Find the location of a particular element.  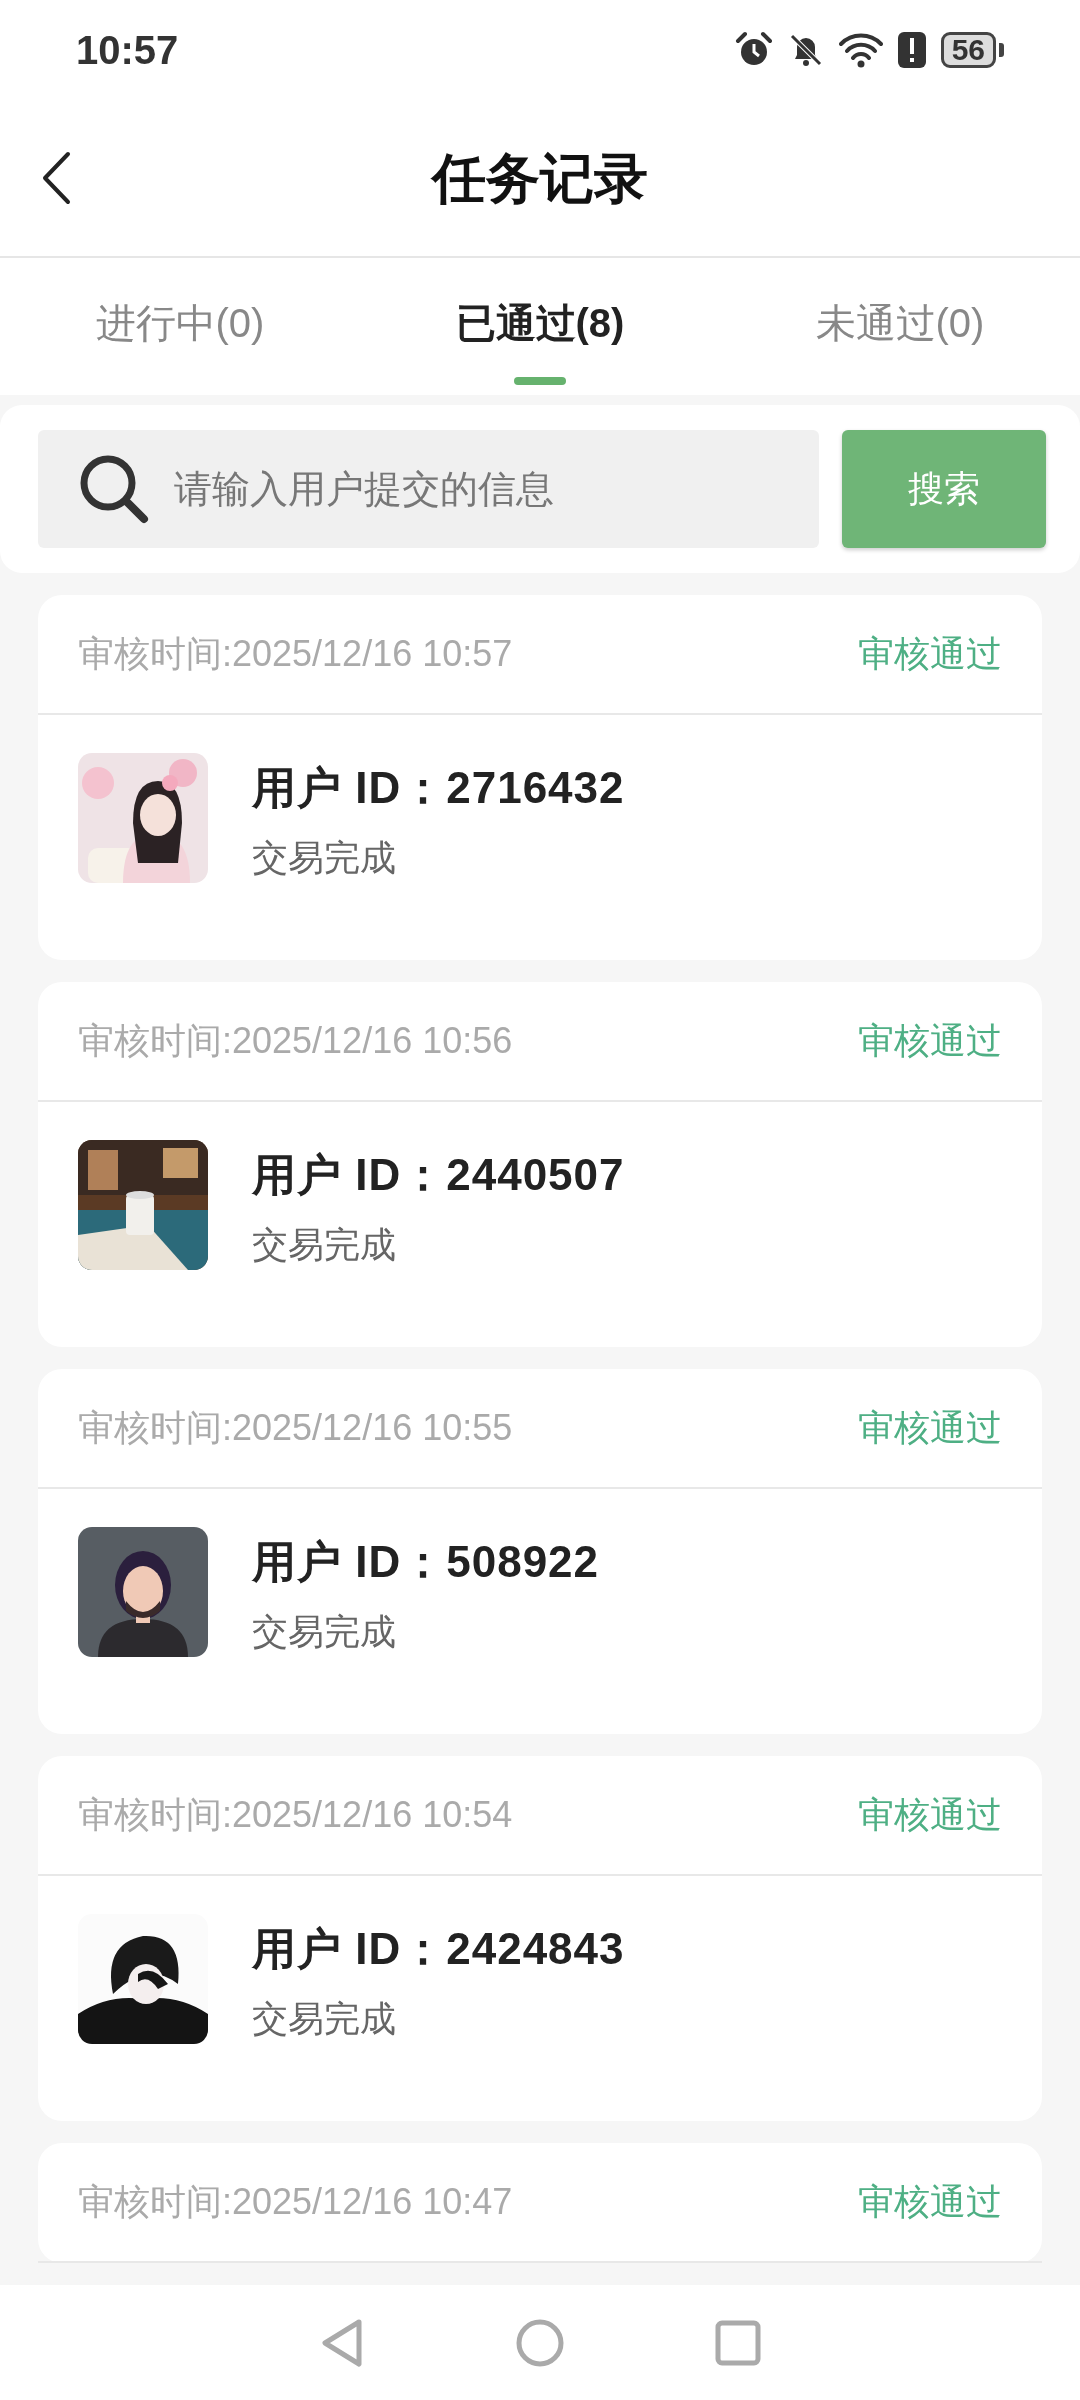

back-nav-icon is located at coordinates (342, 2342).